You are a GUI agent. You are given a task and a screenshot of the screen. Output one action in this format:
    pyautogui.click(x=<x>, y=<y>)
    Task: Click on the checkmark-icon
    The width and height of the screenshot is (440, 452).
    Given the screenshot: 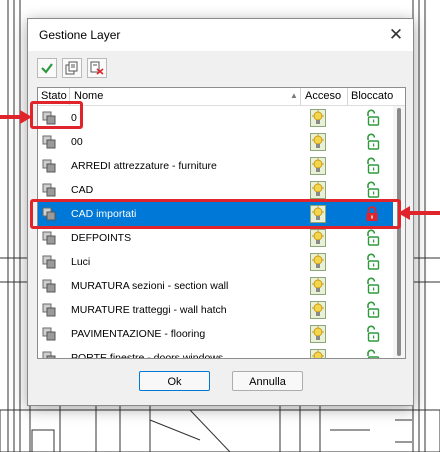 What is the action you would take?
    pyautogui.click(x=47, y=68)
    